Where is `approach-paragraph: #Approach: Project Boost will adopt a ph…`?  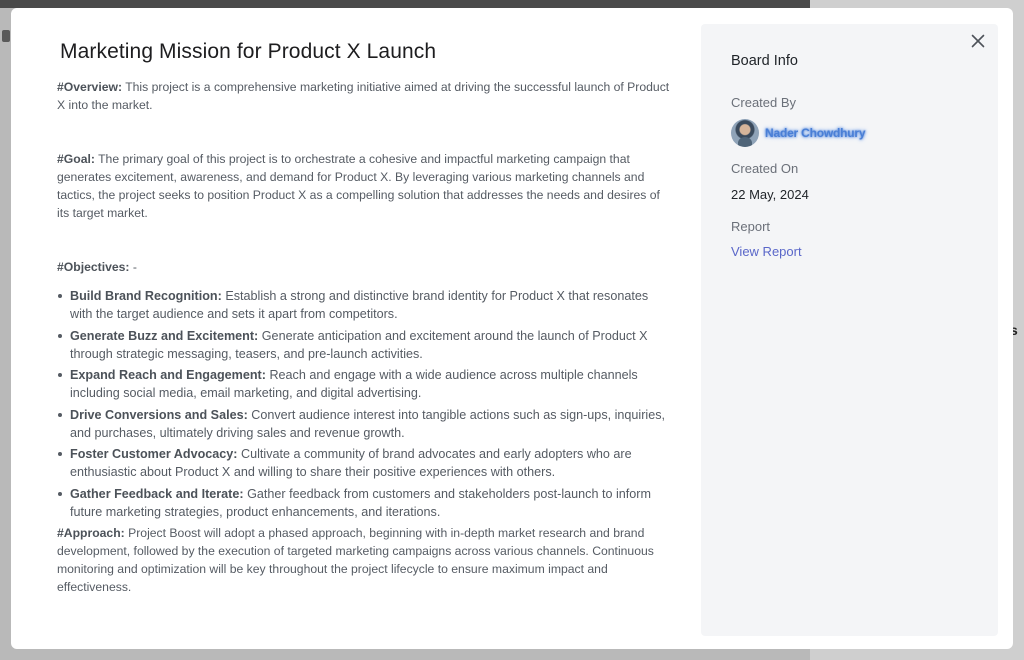 approach-paragraph: #Approach: Project Boost will adopt a ph… is located at coordinates (365, 560).